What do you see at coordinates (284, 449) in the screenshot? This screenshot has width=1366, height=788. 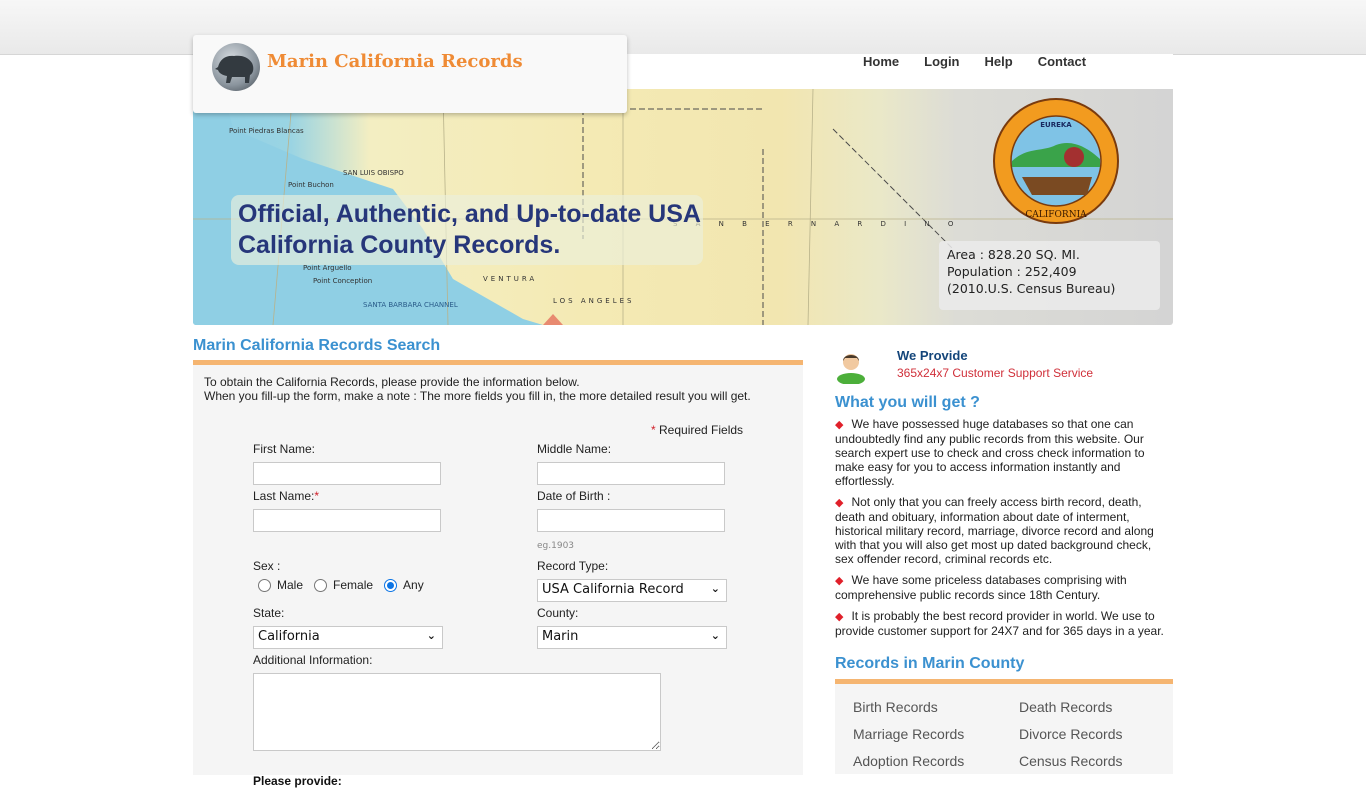 I see `first-name-label: First Name:` at bounding box center [284, 449].